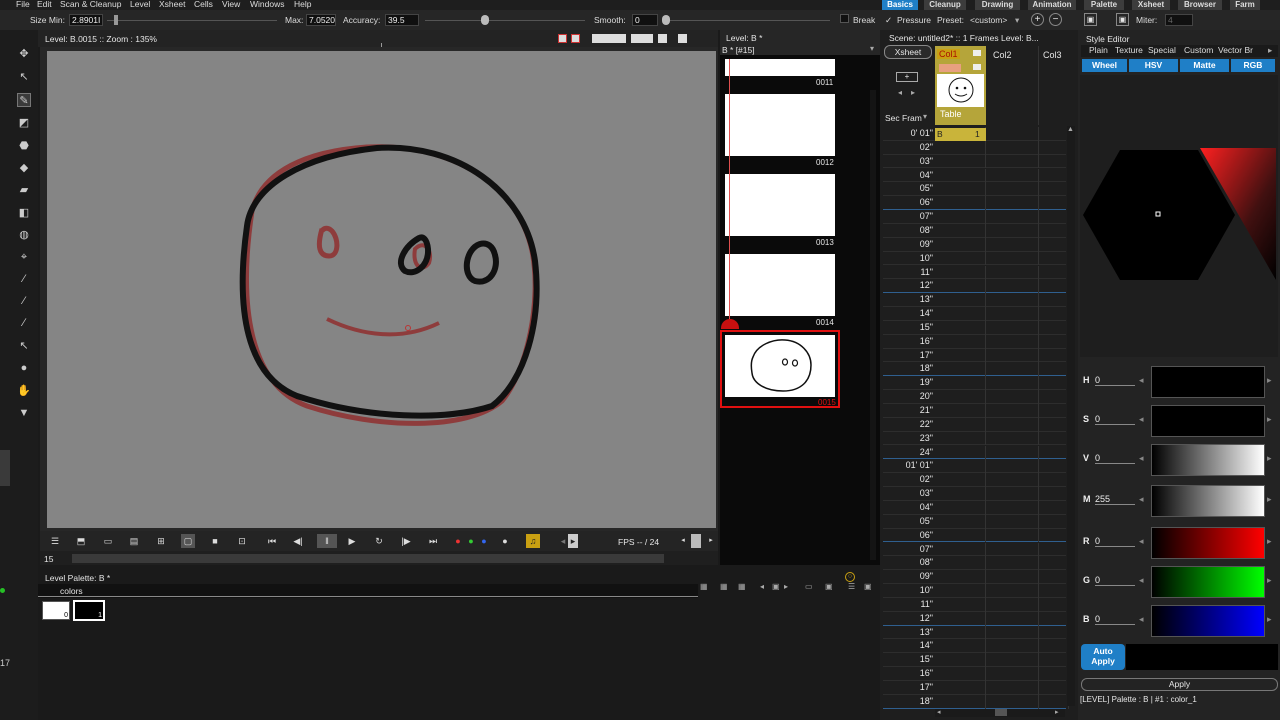 Image resolution: width=1280 pixels, height=720 pixels. Describe the element at coordinates (1208, 460) in the screenshot. I see `v-gradient-bar` at that location.